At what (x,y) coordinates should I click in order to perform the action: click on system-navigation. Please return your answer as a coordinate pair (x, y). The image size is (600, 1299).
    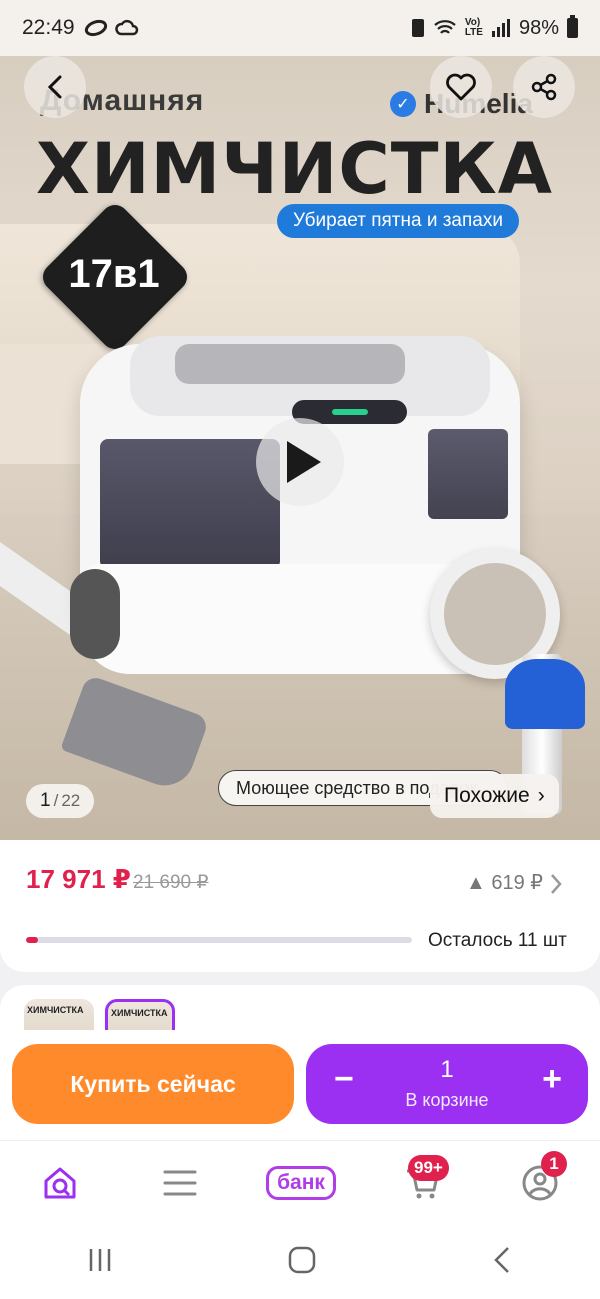
    Looking at the image, I should click on (300, 1259).